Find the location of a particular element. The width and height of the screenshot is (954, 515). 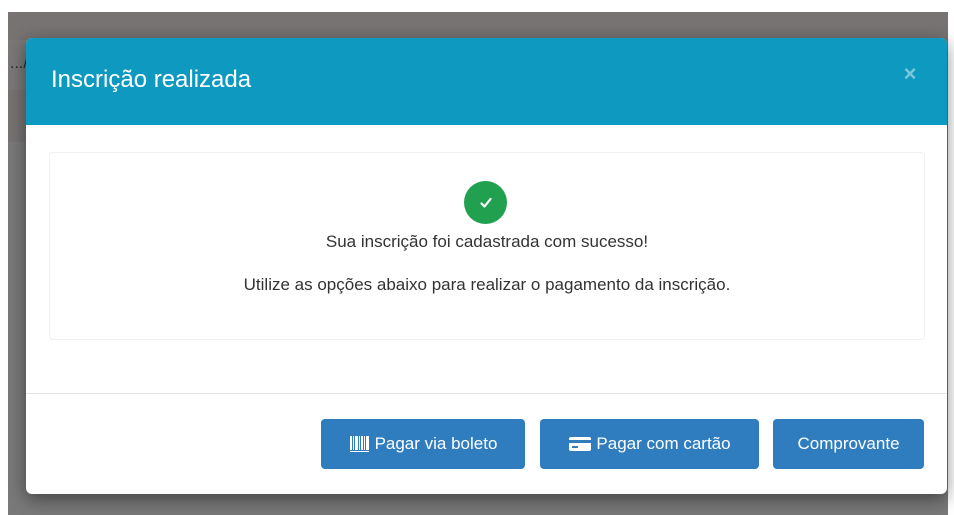

barcode-icon is located at coordinates (360, 444).